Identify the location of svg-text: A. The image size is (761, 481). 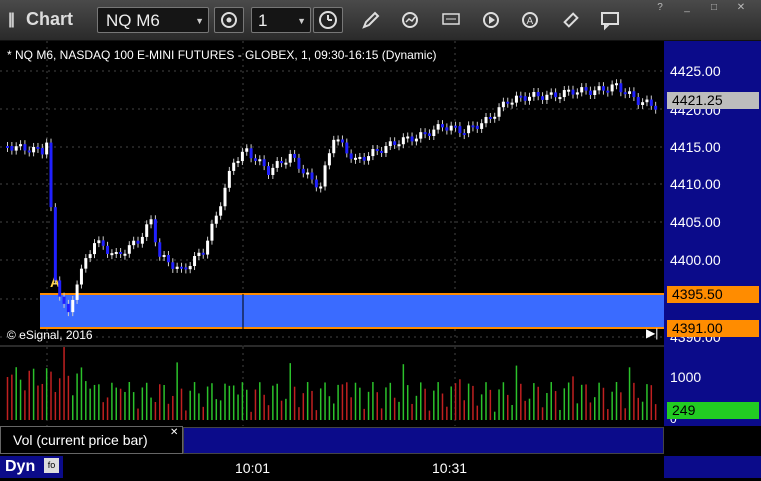
(530, 21).